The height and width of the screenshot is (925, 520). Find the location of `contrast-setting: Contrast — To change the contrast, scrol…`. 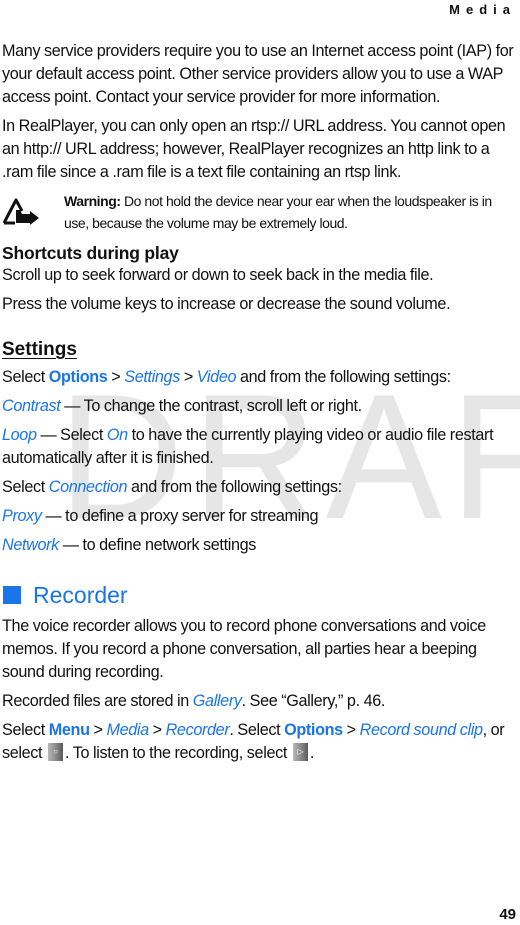

contrast-setting: Contrast — To change the contrast, scrol… is located at coordinates (260, 406).